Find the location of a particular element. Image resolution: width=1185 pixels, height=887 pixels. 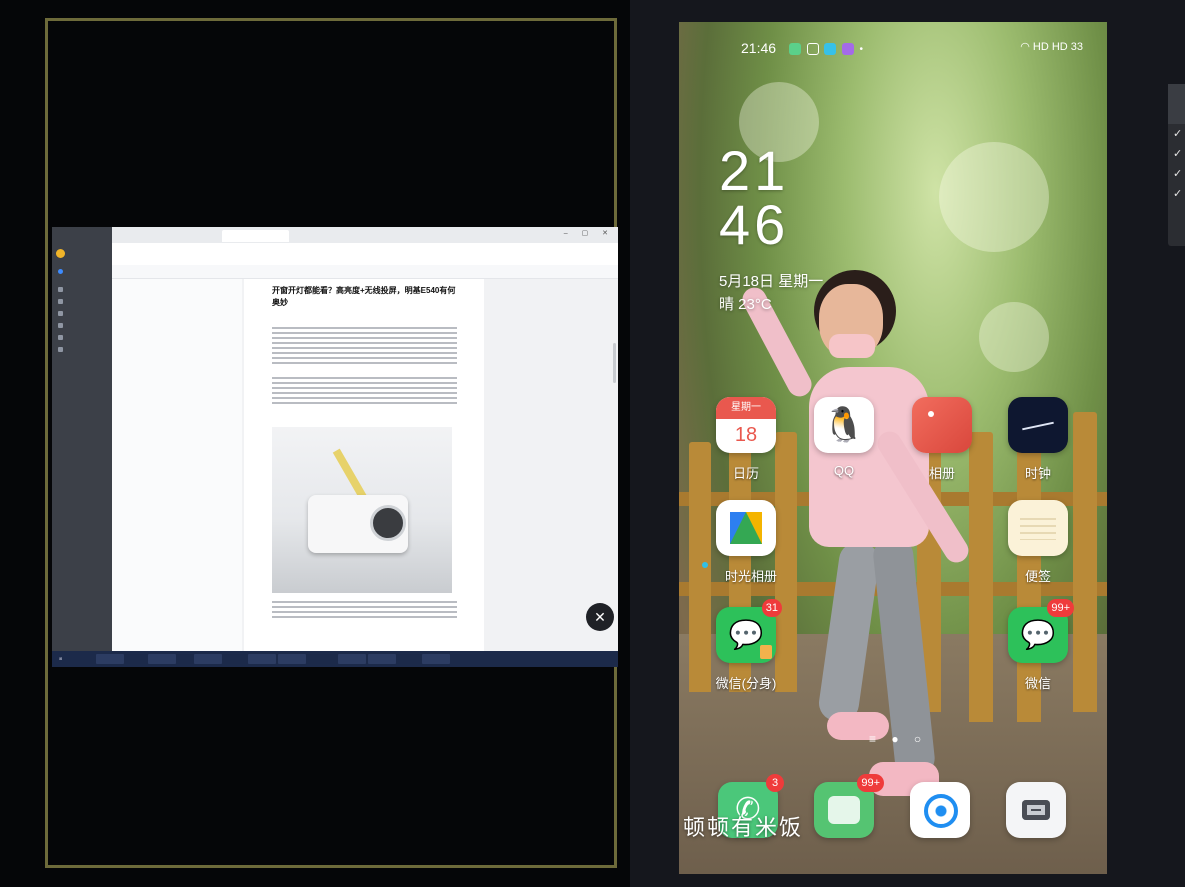

app-qq: 🐧 QQ is located at coordinates (844, 437).